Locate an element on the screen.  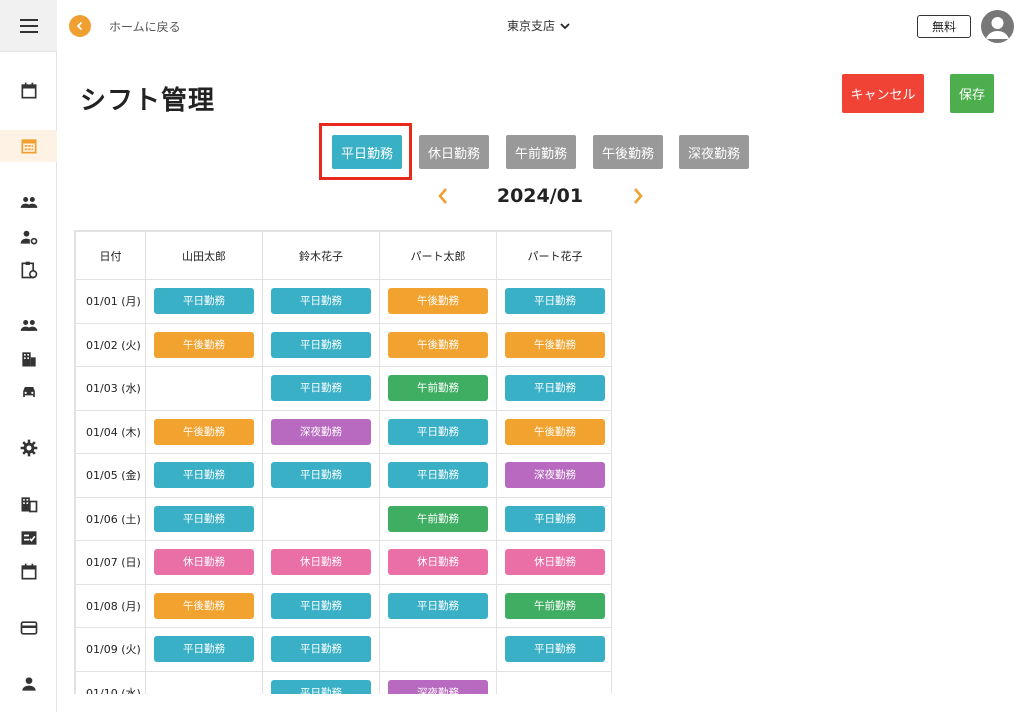
sidebar-item-staff is located at coordinates (28, 202).